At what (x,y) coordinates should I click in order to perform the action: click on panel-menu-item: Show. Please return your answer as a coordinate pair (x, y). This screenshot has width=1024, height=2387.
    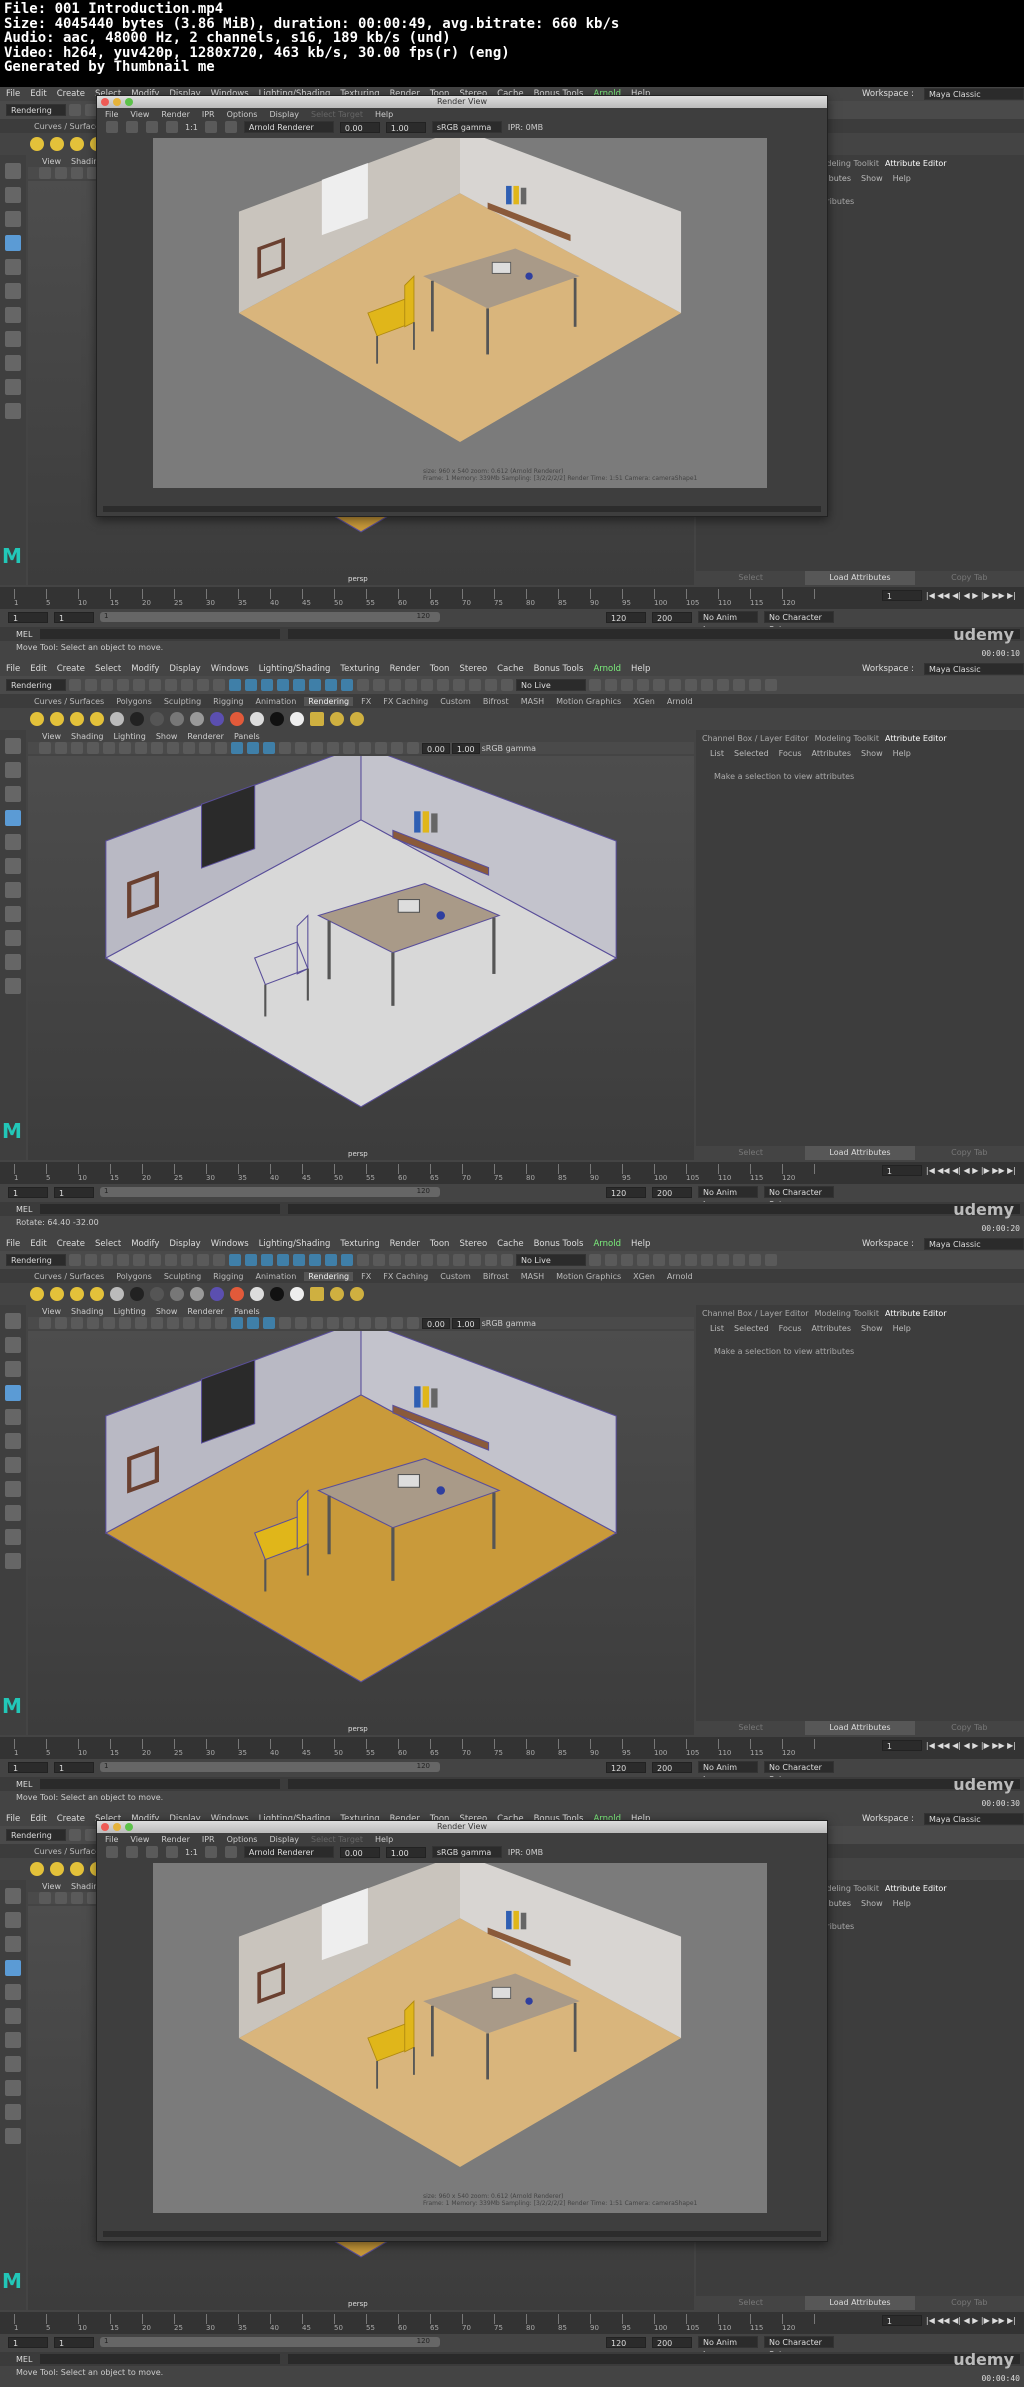
    Looking at the image, I should click on (167, 1311).